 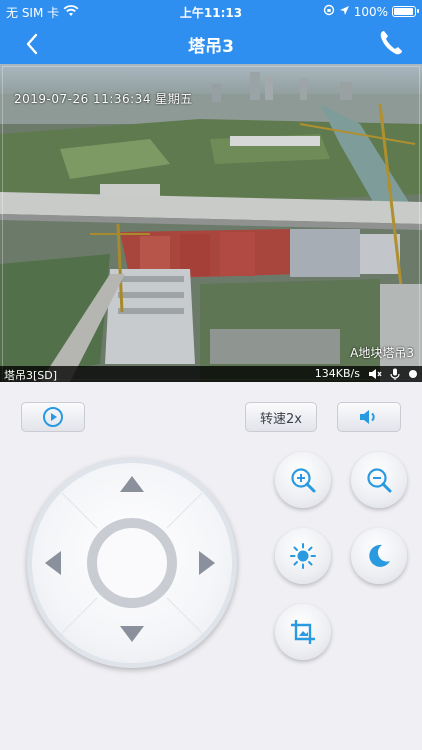 I want to click on zoom-out-icon, so click(x=379, y=480).